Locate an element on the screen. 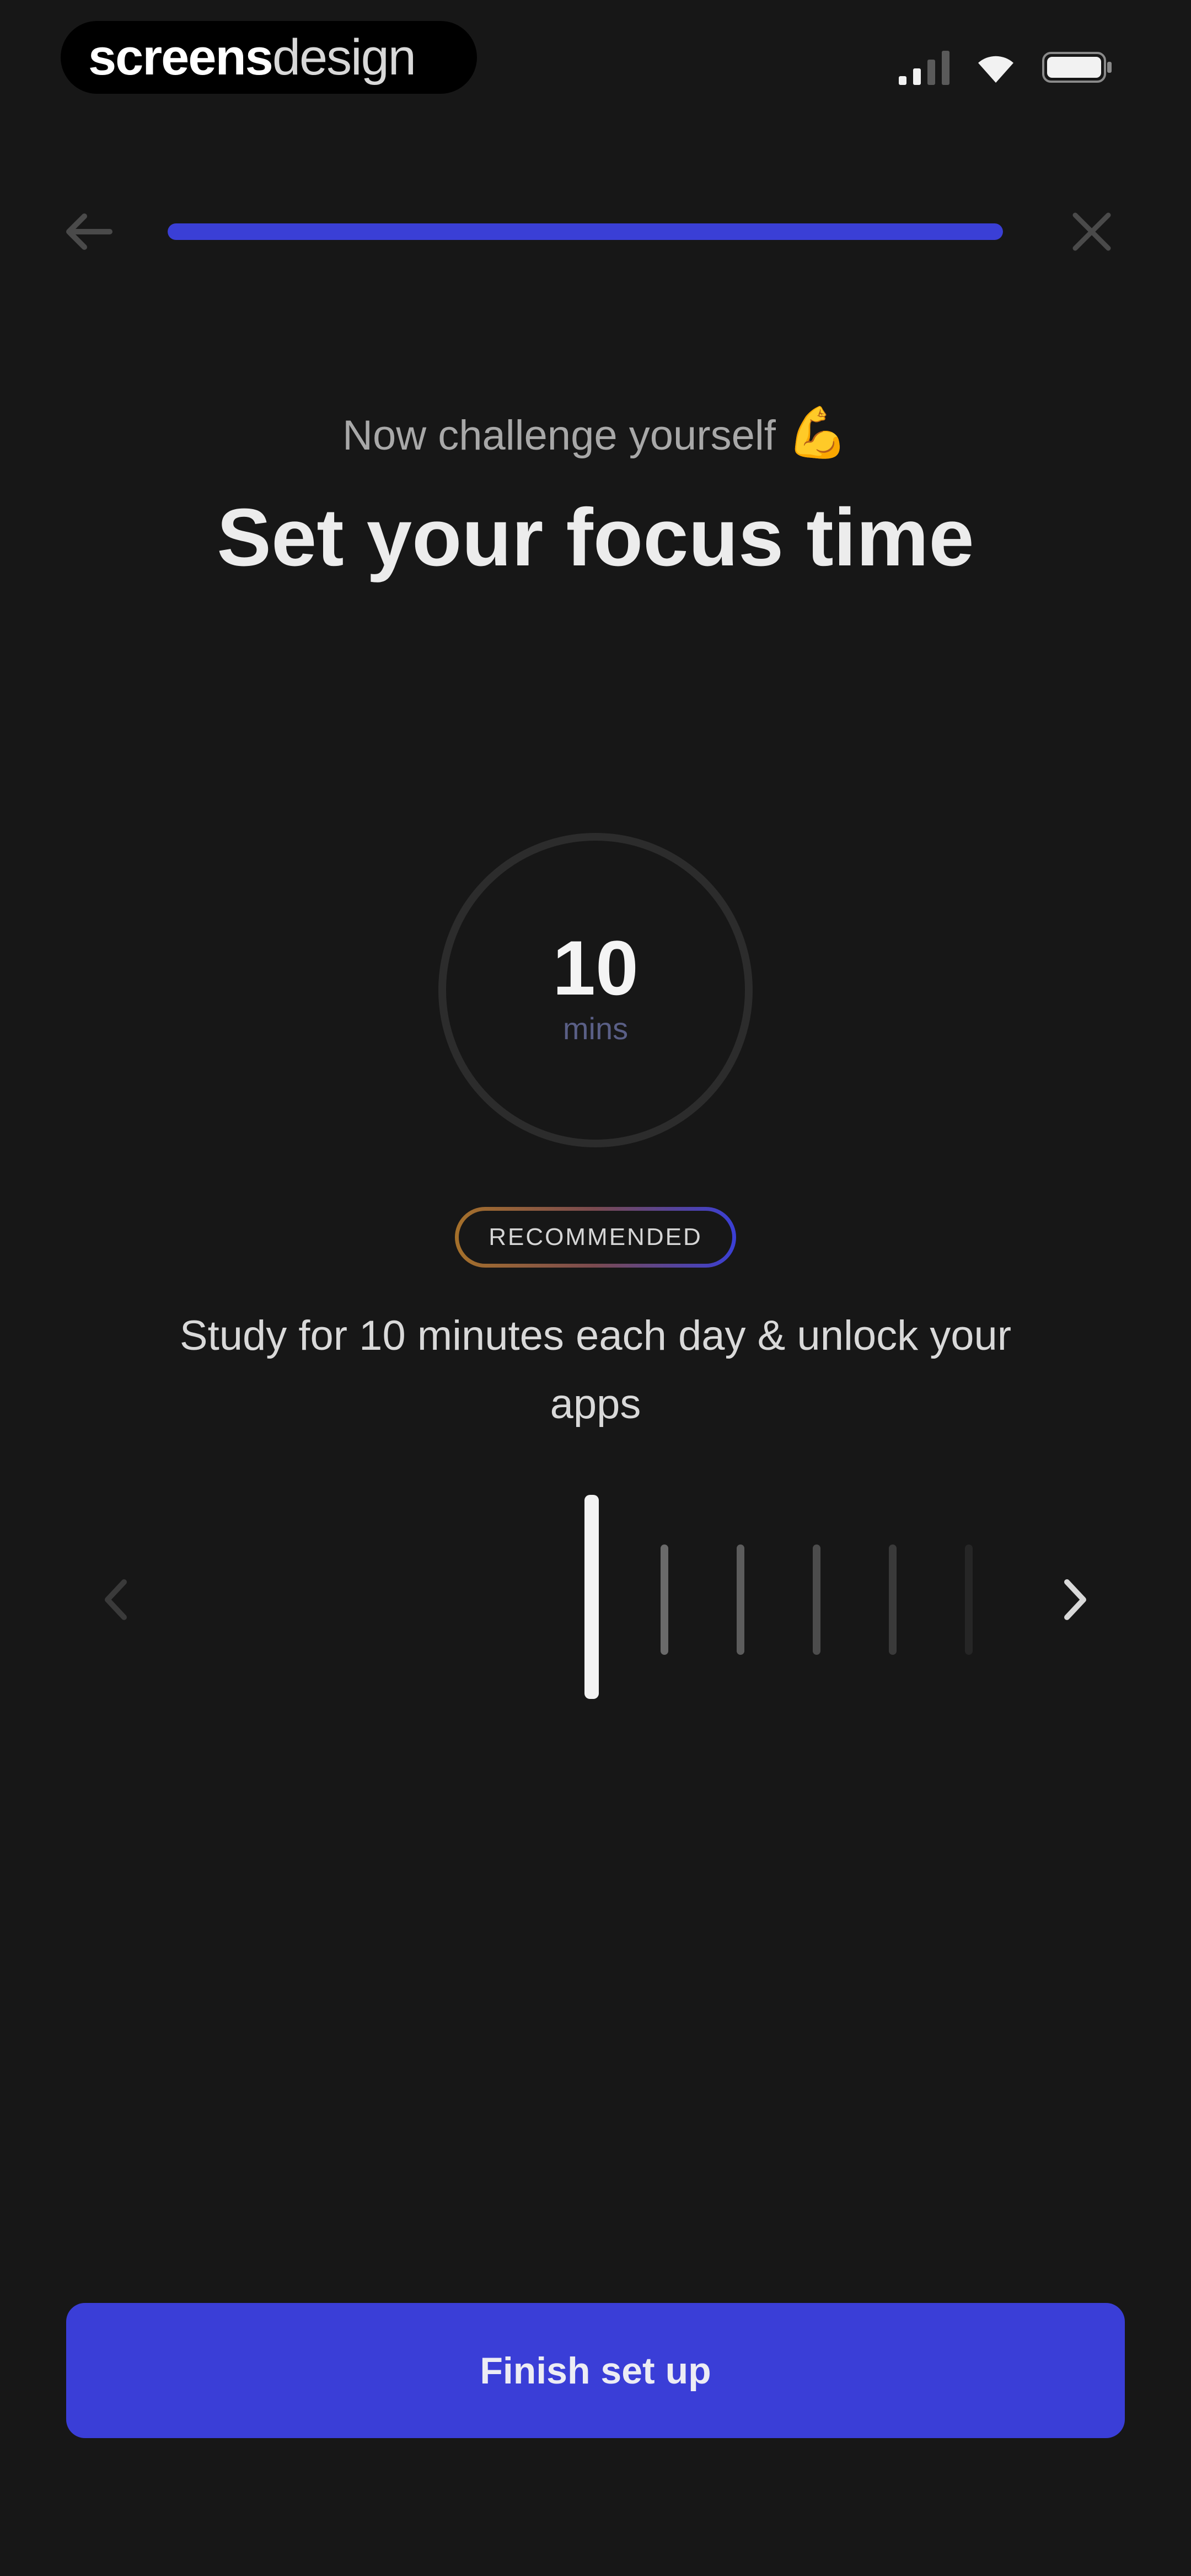 The width and height of the screenshot is (1191, 2576). back-button is located at coordinates (88, 232).